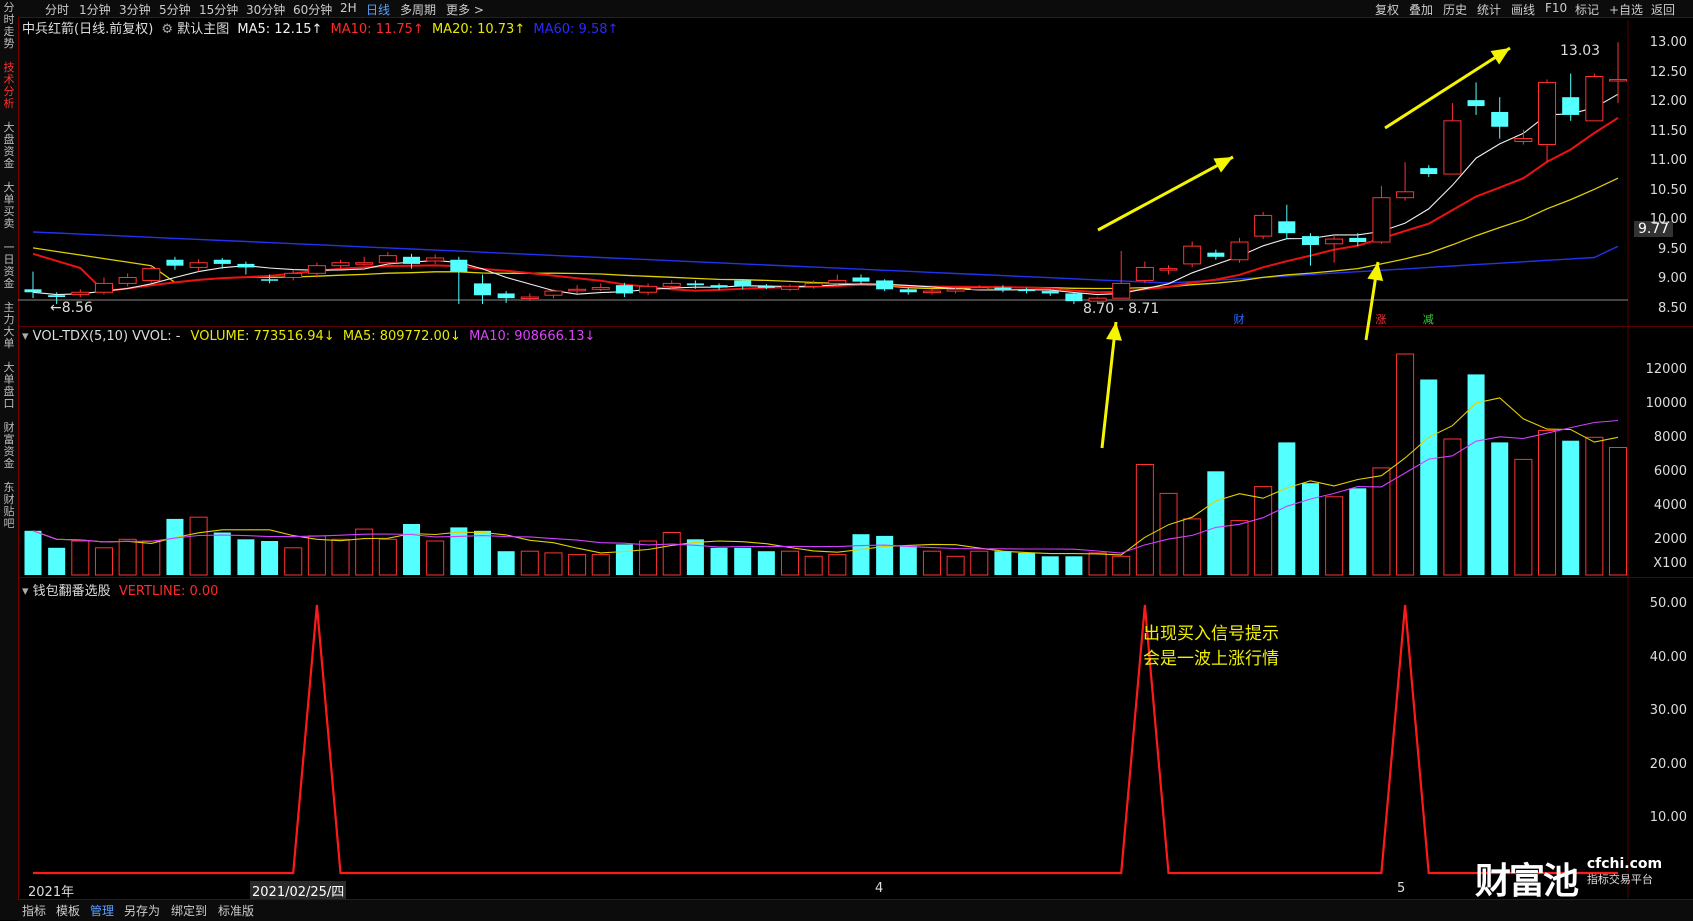  What do you see at coordinates (189, 910) in the screenshot?
I see `bottom-tab-4: 绑定到` at bounding box center [189, 910].